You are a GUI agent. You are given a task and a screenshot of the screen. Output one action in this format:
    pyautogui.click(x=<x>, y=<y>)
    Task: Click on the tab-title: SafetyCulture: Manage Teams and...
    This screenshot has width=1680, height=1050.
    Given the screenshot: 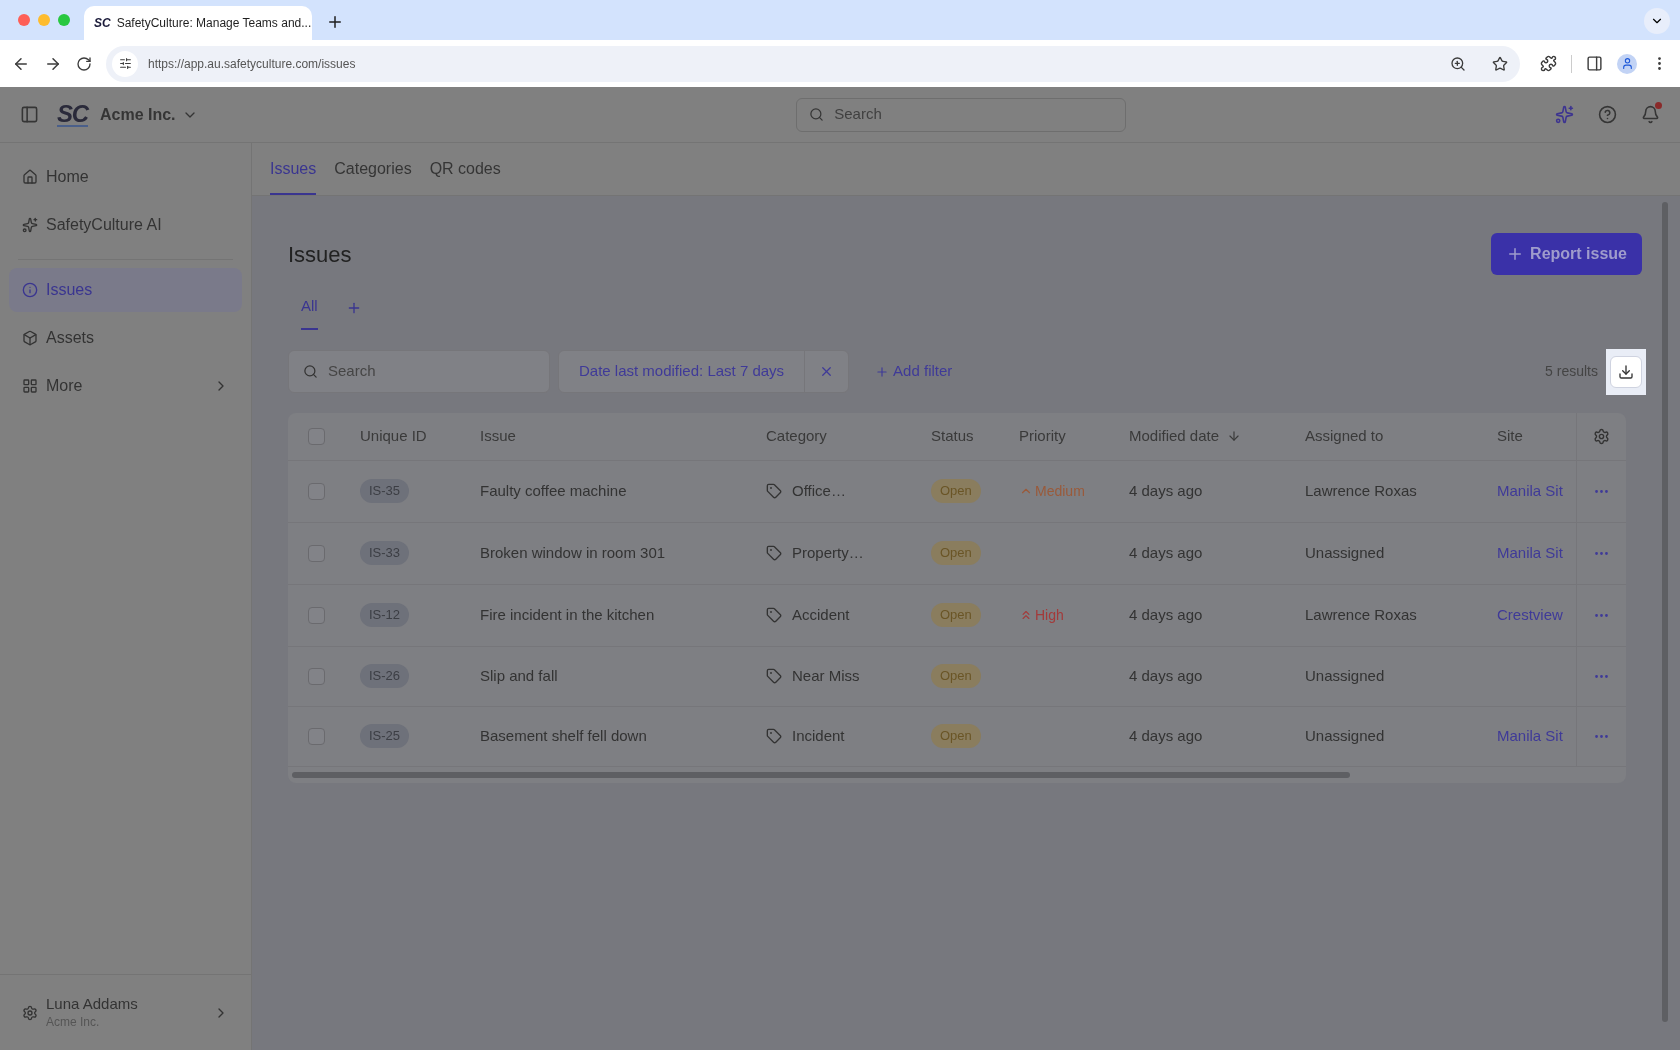 What is the action you would take?
    pyautogui.click(x=214, y=23)
    